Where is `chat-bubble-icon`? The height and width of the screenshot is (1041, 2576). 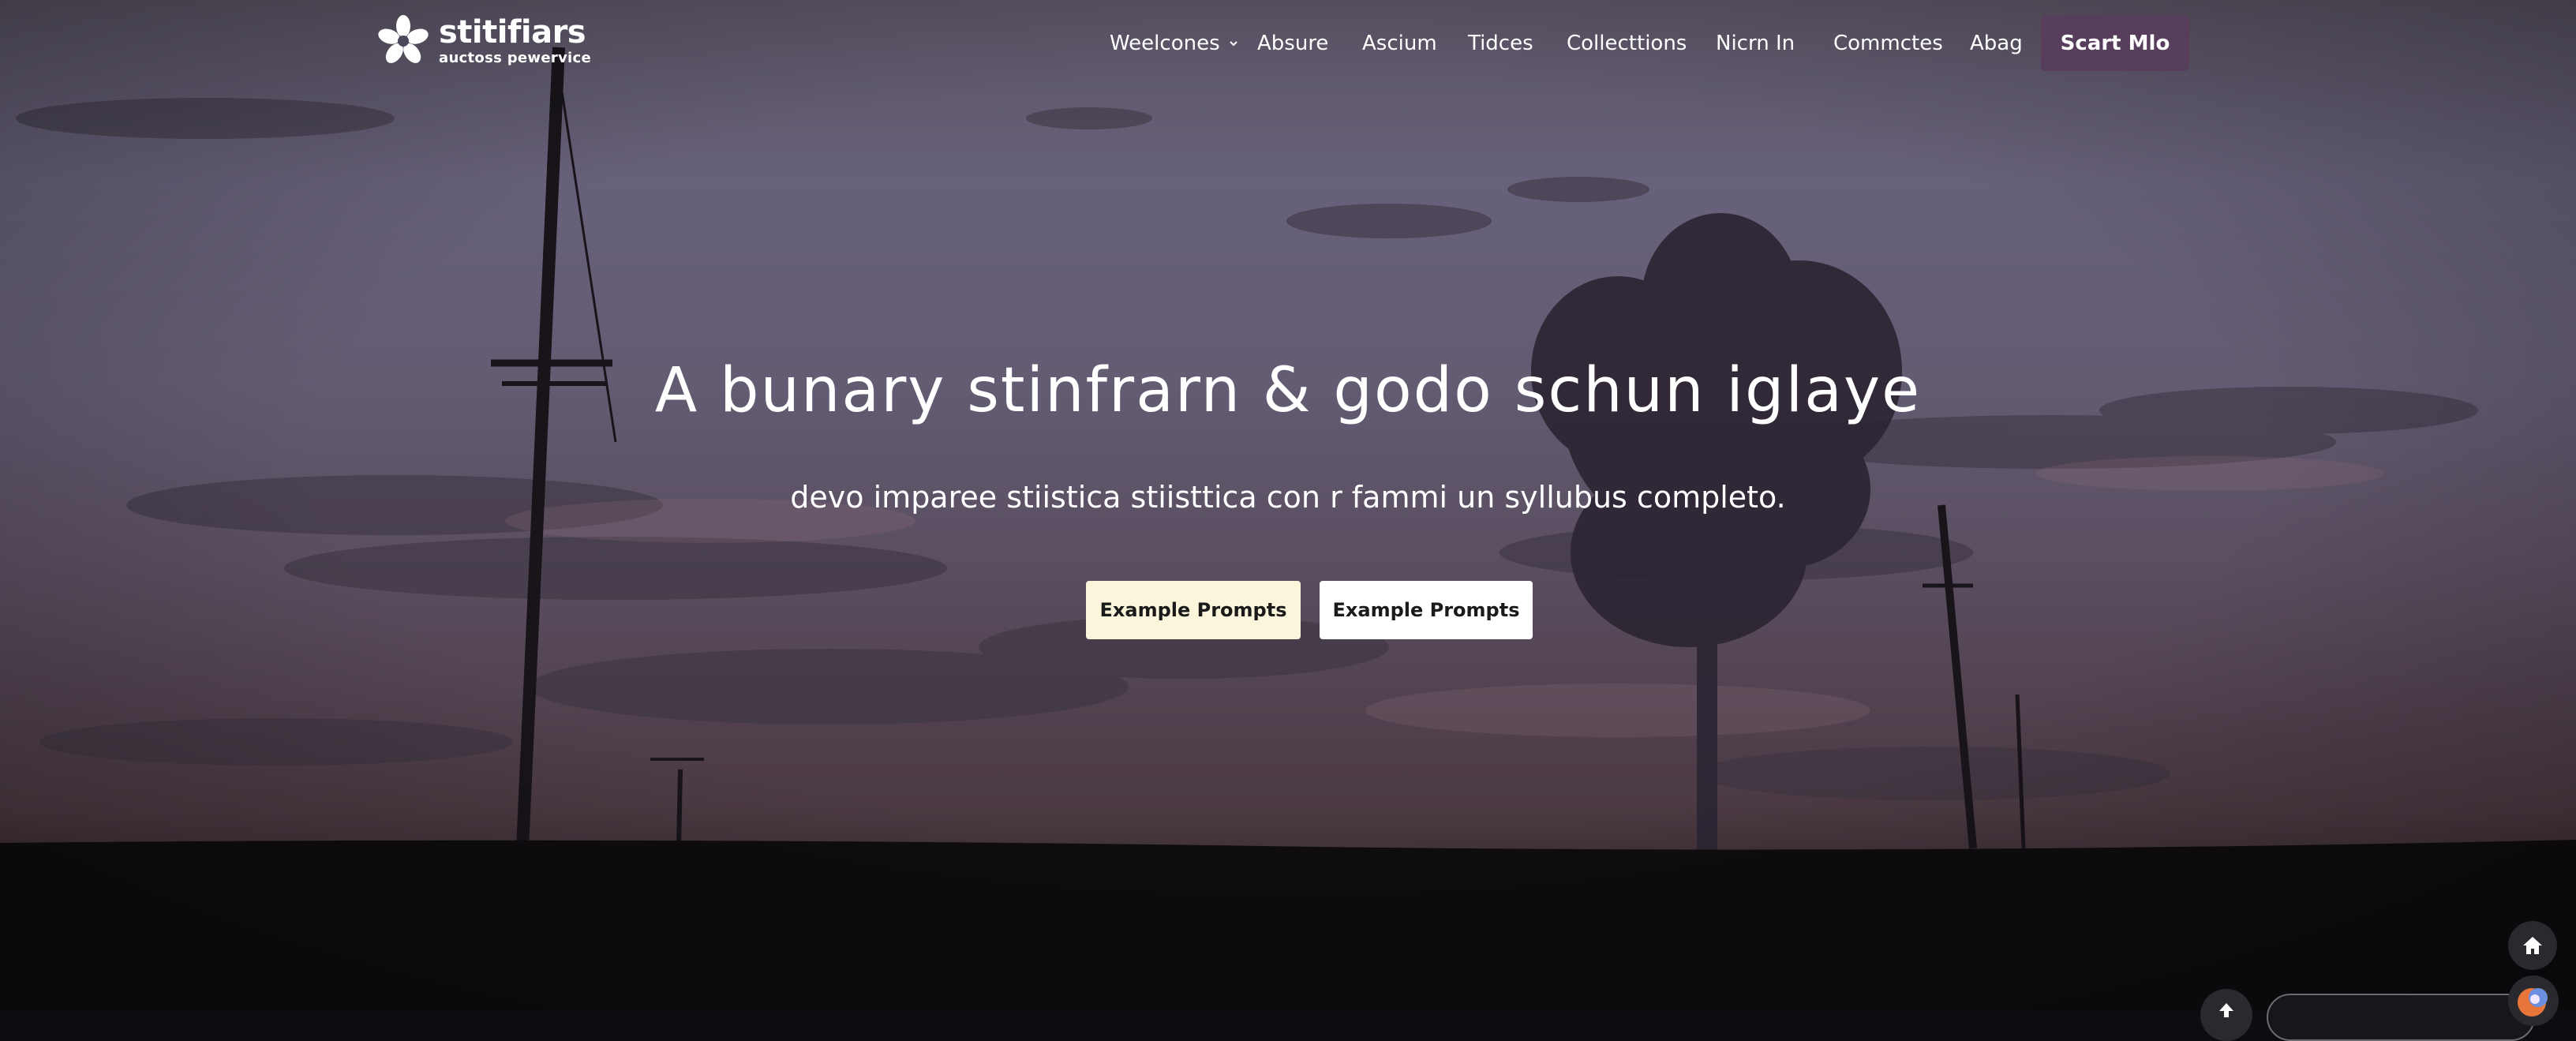 chat-bubble-icon is located at coordinates (2533, 1002).